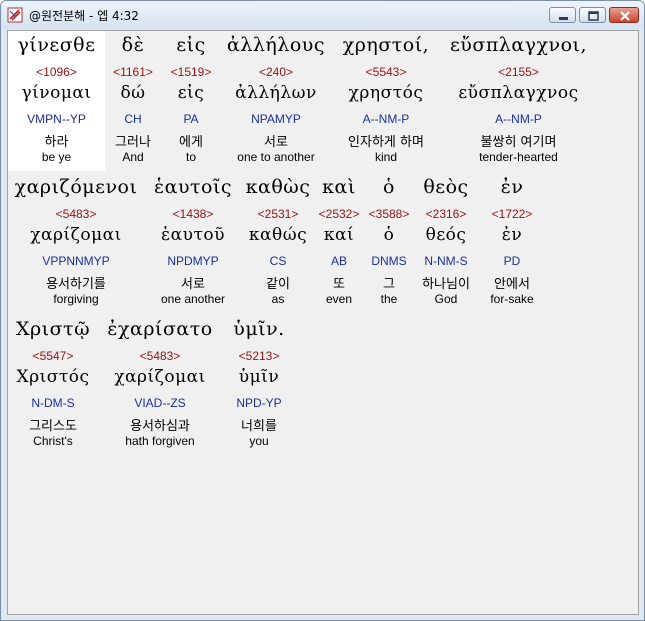 This screenshot has width=645, height=621. Describe the element at coordinates (446, 284) in the screenshot. I see `korean-gloss: 하나님이` at that location.